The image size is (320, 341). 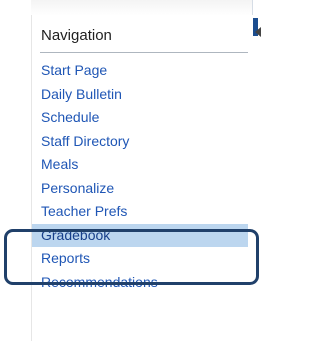 What do you see at coordinates (140, 142) in the screenshot?
I see `nav-item-staff-directory: Staff Directory` at bounding box center [140, 142].